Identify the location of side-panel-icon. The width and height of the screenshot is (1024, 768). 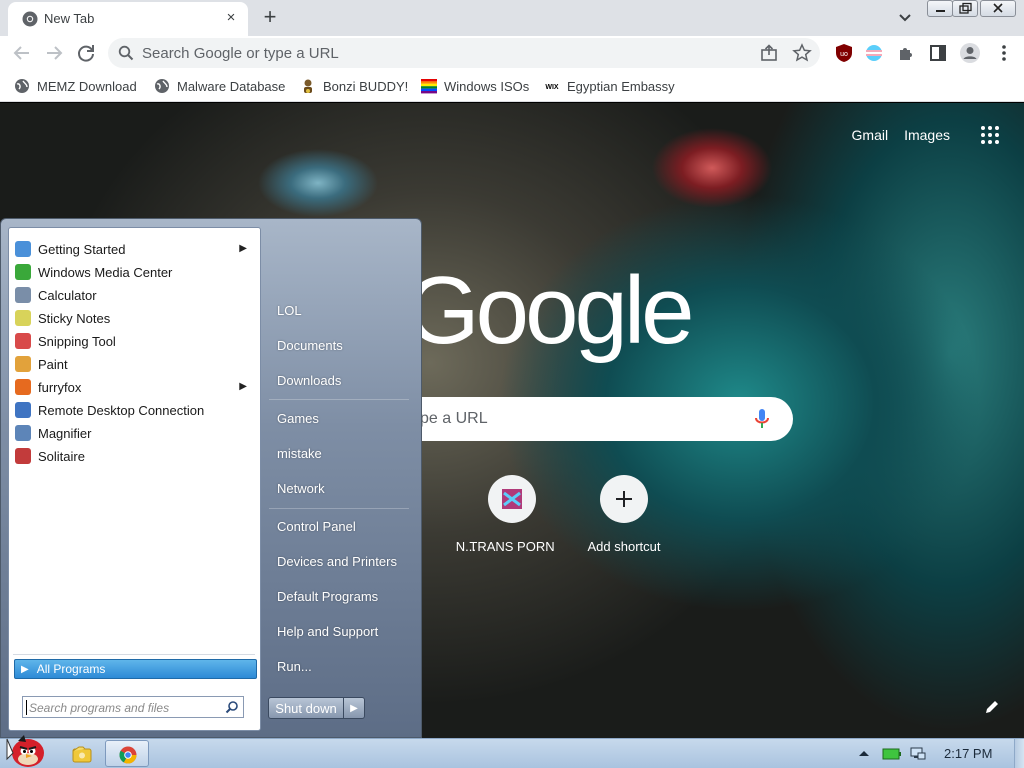
(938, 53).